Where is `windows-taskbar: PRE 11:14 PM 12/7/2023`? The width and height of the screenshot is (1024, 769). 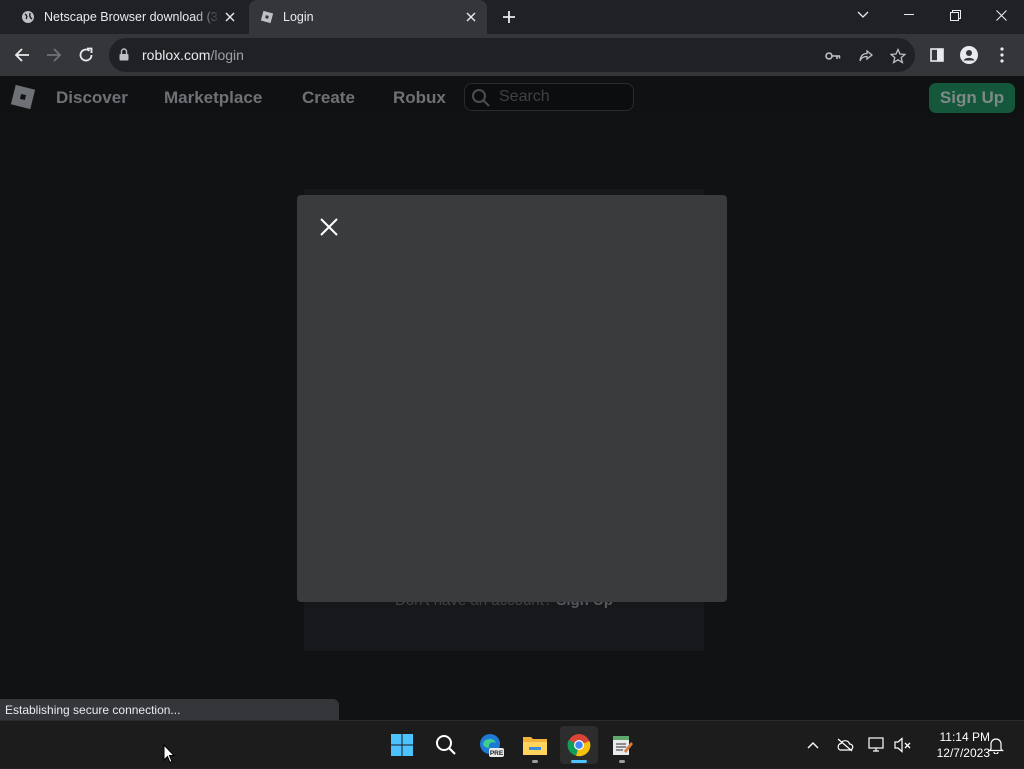 windows-taskbar: PRE 11:14 PM 12/7/2023 is located at coordinates (512, 744).